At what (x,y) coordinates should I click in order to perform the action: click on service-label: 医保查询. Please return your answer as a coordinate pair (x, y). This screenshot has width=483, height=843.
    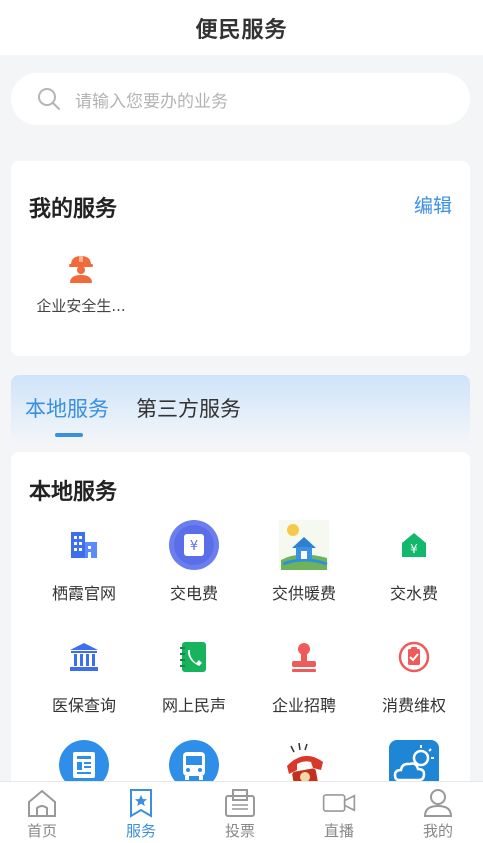
    Looking at the image, I should click on (83, 705).